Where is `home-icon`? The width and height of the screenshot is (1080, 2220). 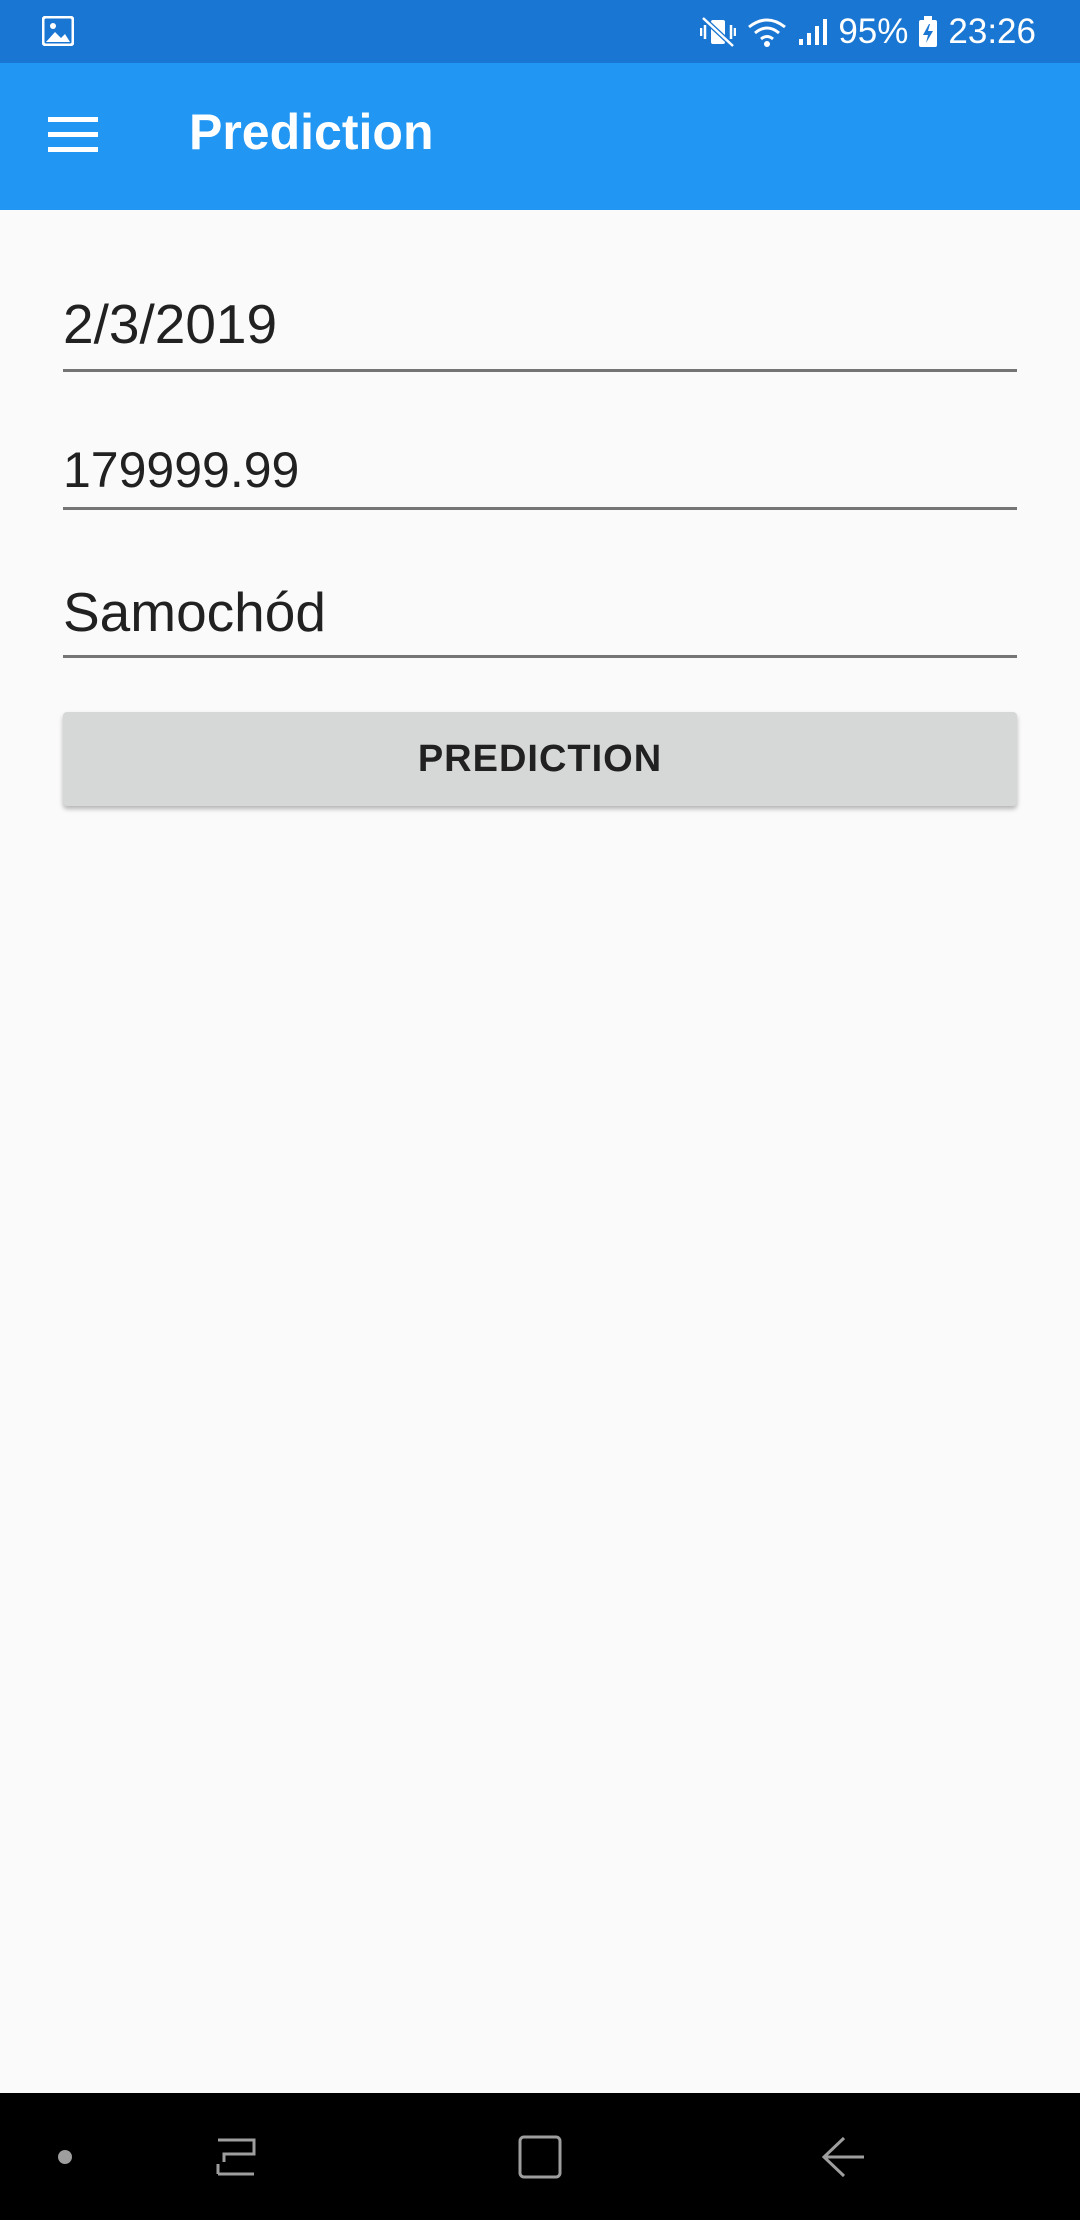 home-icon is located at coordinates (540, 2156).